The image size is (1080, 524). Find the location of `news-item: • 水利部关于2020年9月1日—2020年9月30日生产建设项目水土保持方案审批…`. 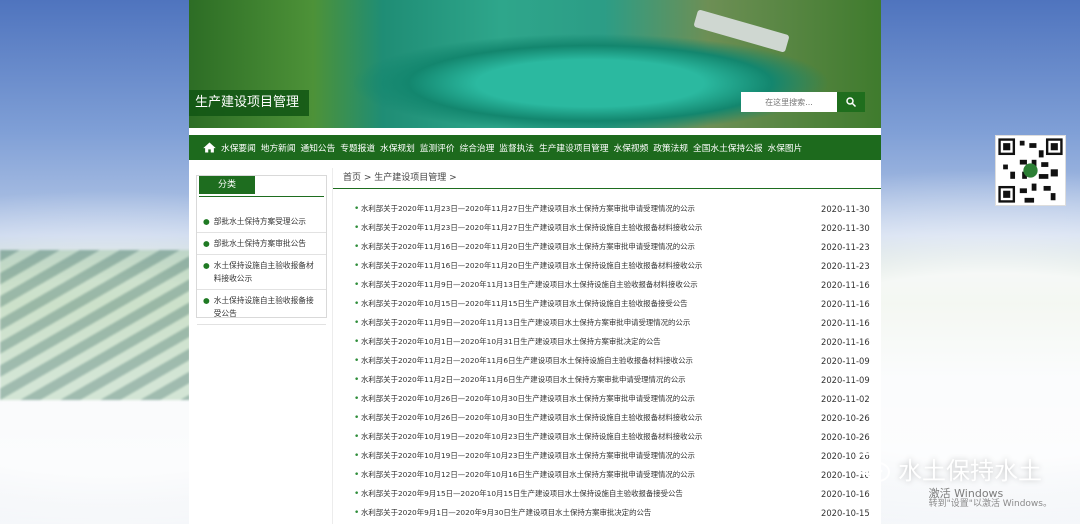

news-item: • 水利部关于2020年9月1日—2020年9月30日生产建设项目水土保持方案审批… is located at coordinates (607, 512).